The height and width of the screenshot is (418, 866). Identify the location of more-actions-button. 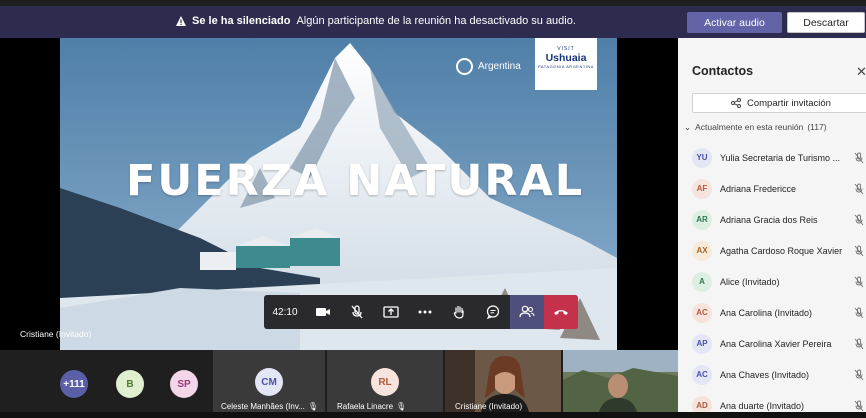
(425, 312).